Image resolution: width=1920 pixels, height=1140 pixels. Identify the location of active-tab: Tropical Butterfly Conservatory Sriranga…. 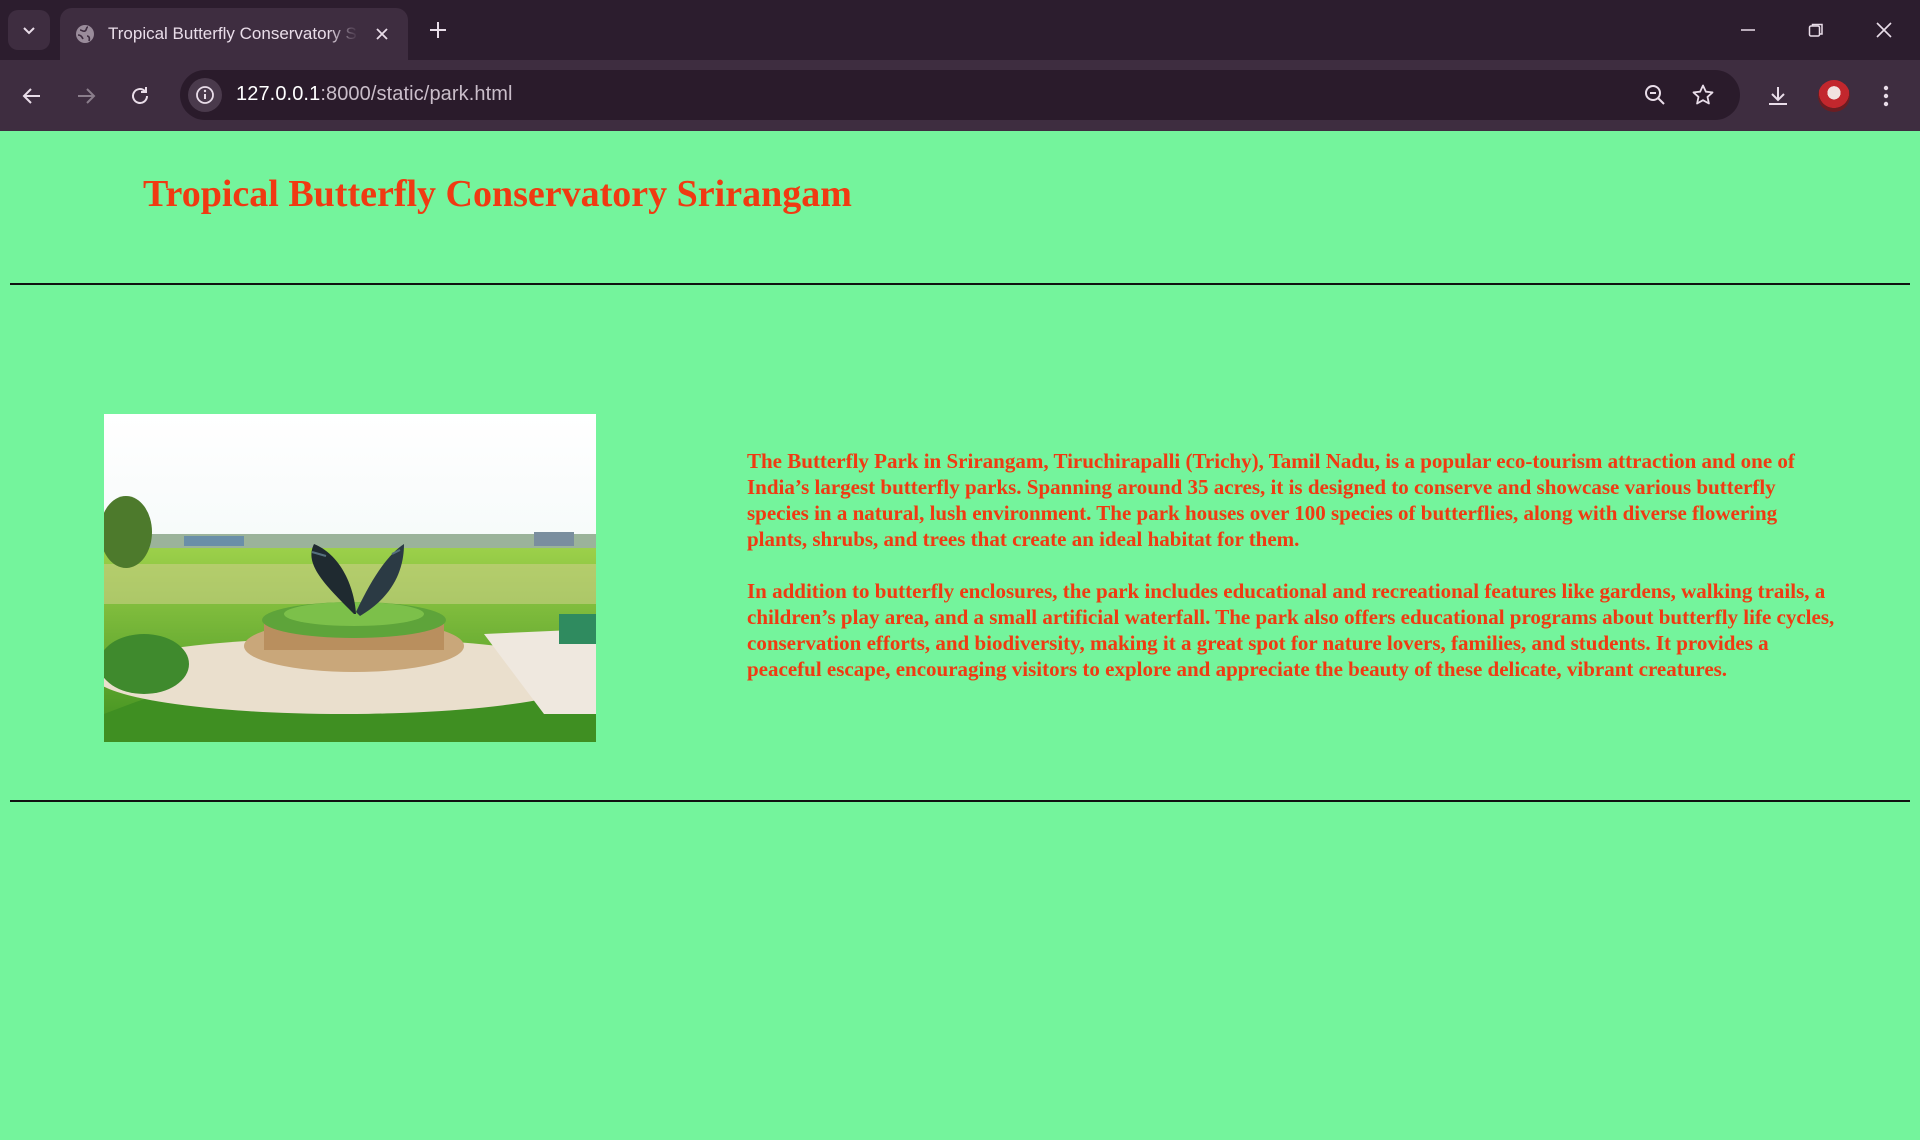
(234, 34).